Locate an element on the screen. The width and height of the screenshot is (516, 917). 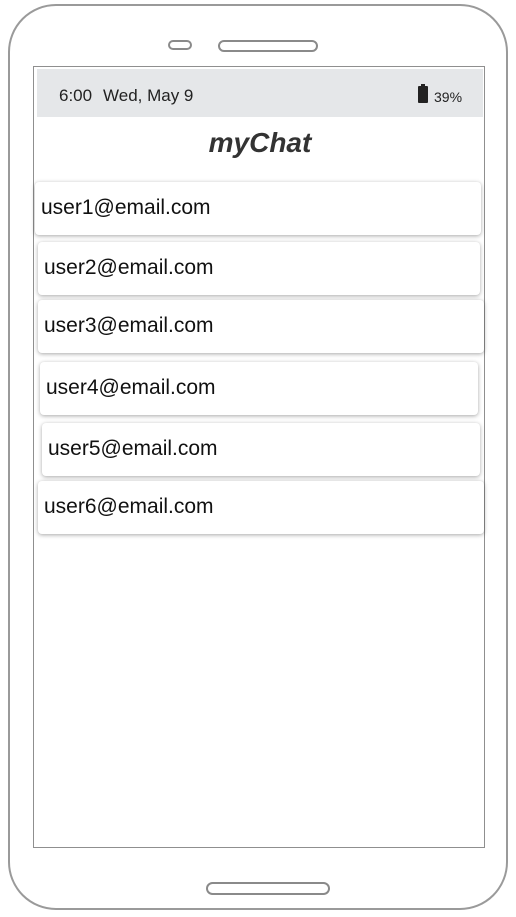
user-email: user6@email.com is located at coordinates (129, 506).